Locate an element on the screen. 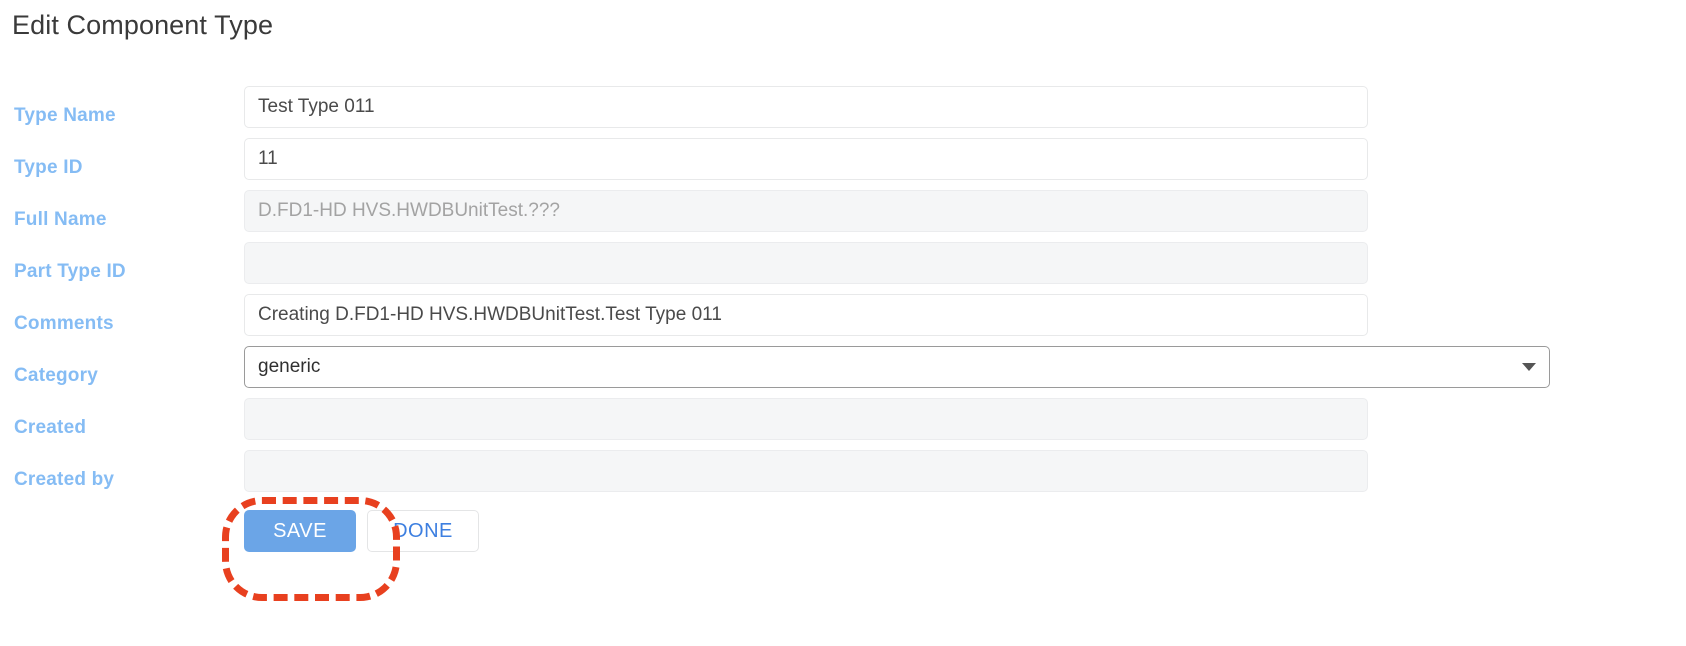 This screenshot has height=646, width=1686. field-control-part-type-id is located at coordinates (806, 263).